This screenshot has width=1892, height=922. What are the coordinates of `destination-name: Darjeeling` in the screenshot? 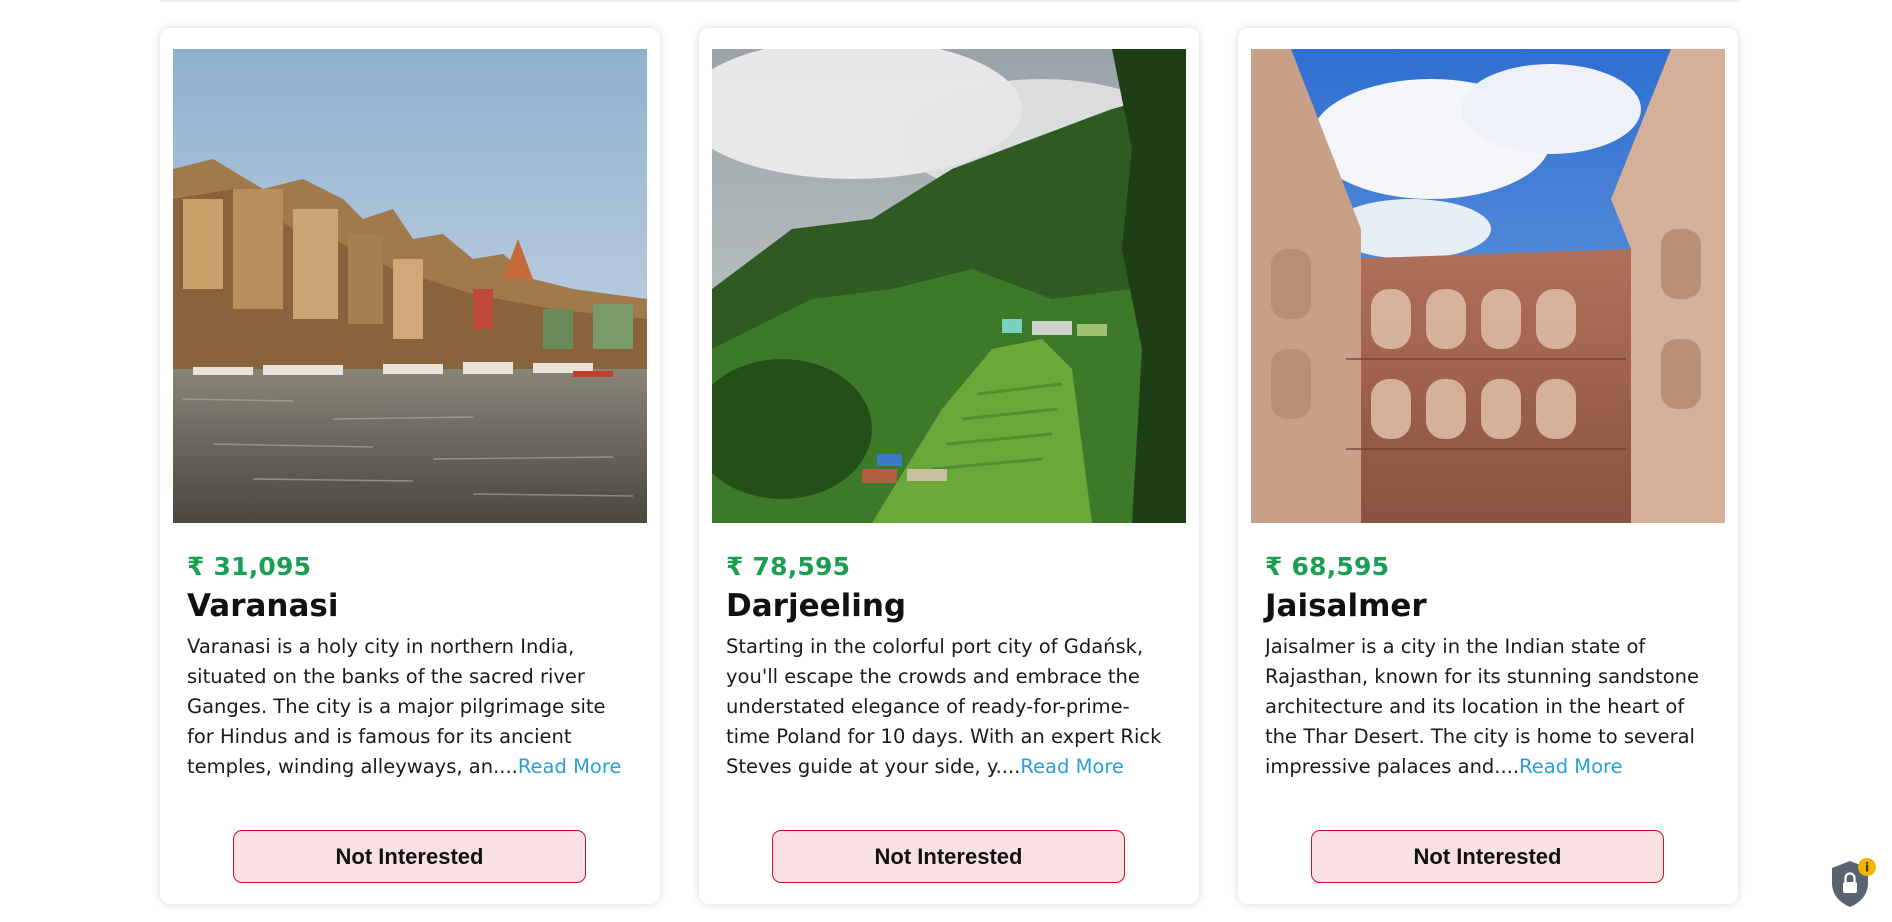 It's located at (816, 606).